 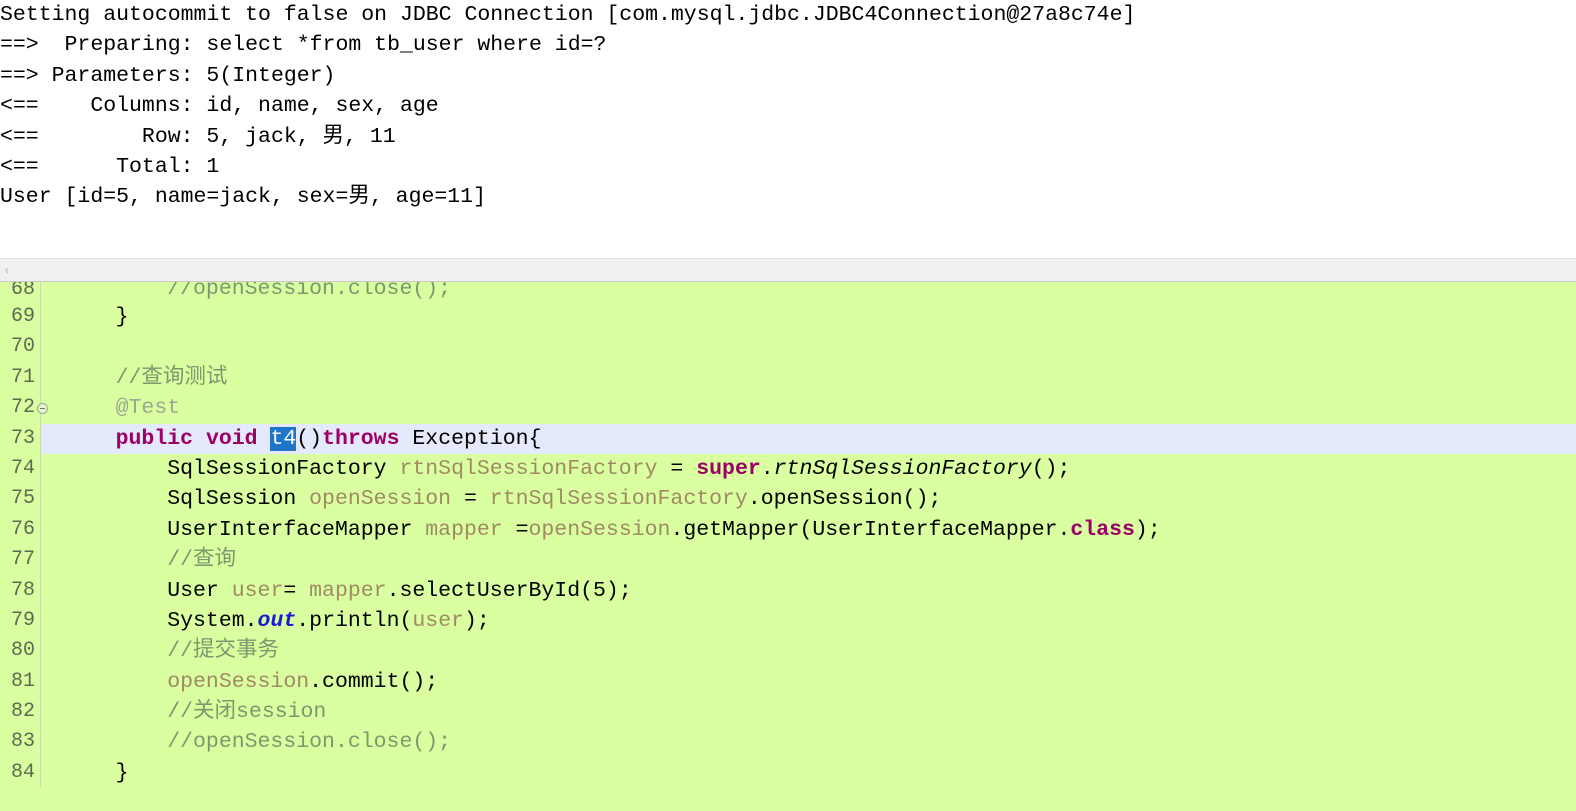 What do you see at coordinates (464, 529) in the screenshot?
I see `code-token: mapper` at bounding box center [464, 529].